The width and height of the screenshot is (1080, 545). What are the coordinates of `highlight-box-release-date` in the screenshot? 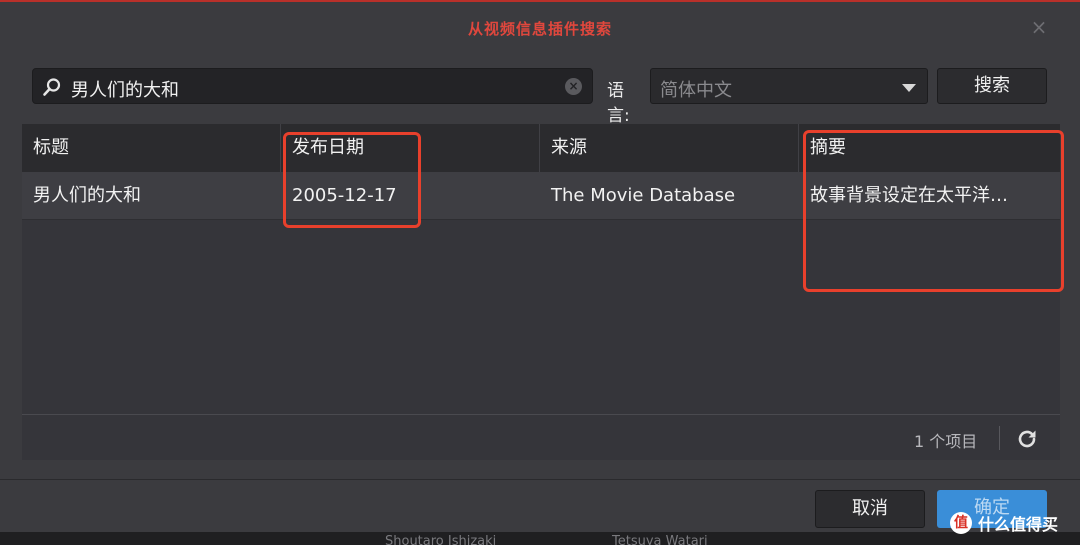 It's located at (352, 180).